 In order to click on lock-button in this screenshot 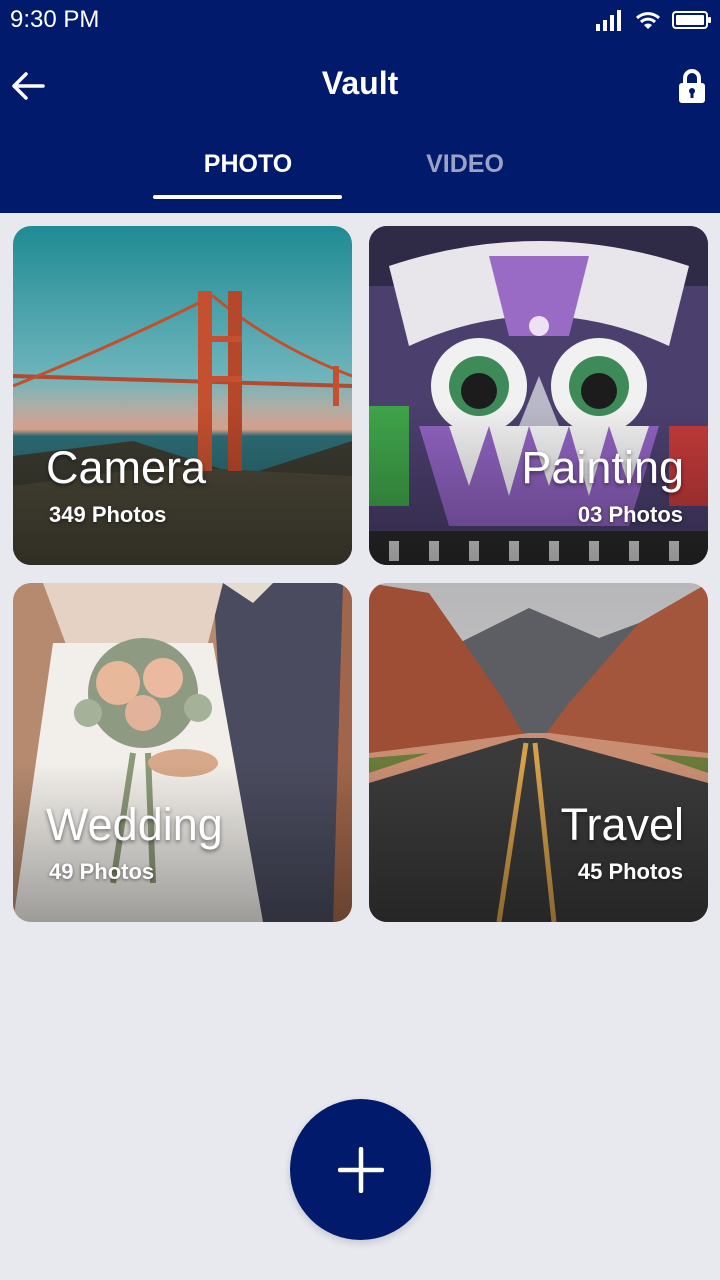, I will do `click(692, 86)`.